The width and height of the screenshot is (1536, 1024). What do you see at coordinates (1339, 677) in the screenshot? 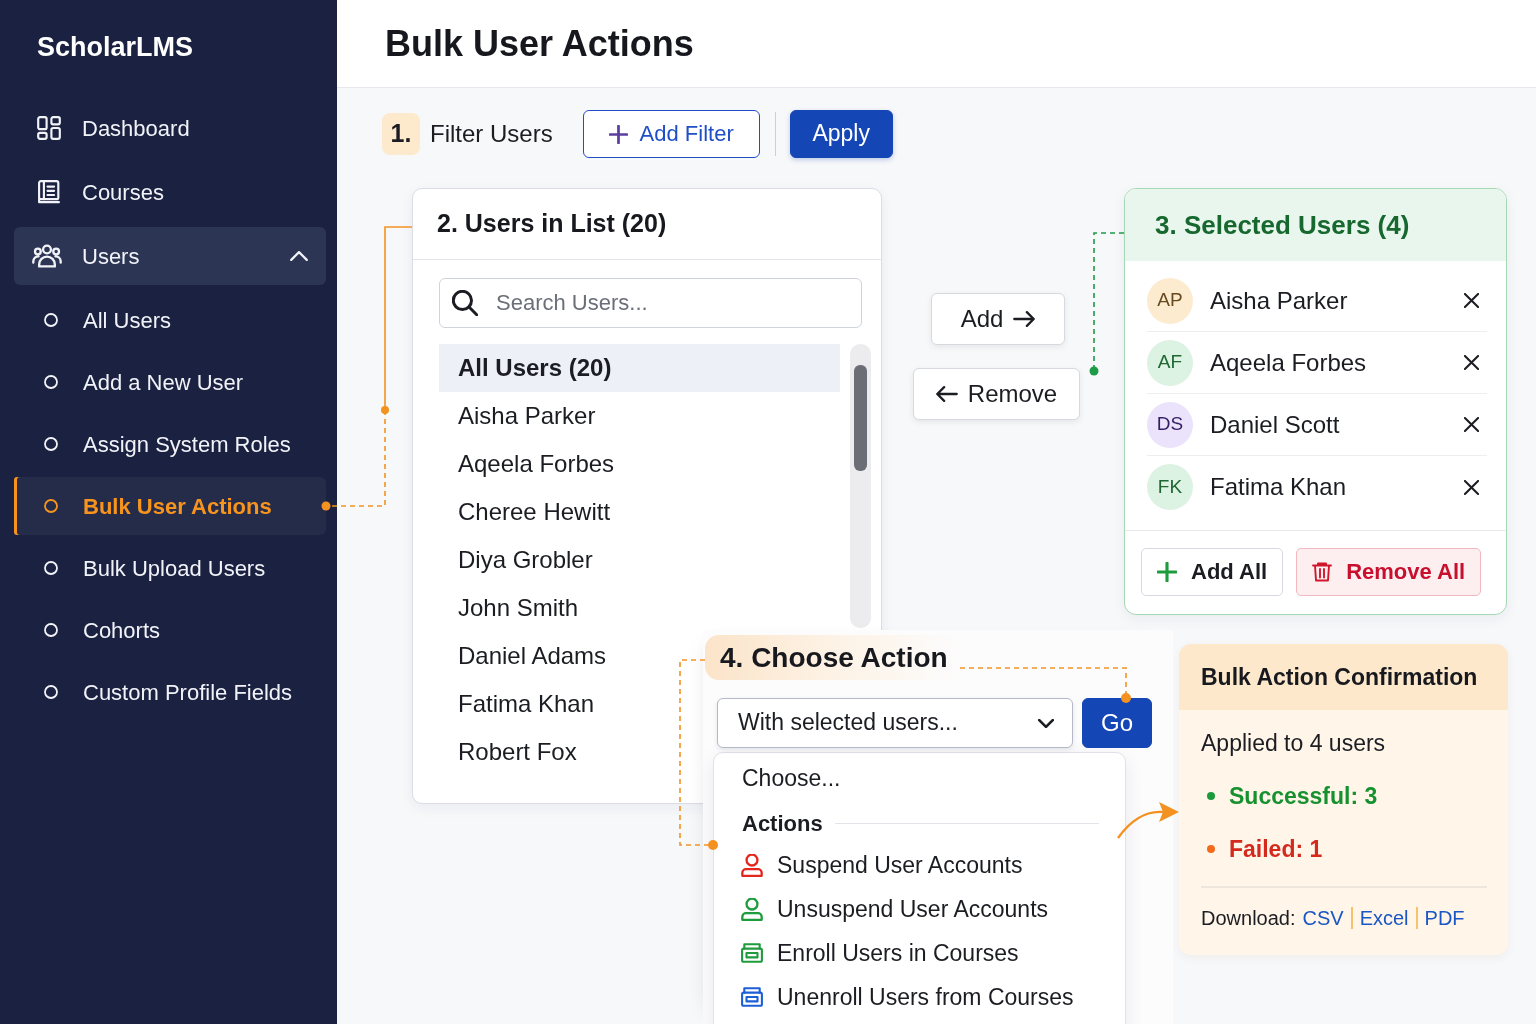
I see `panel-title: Bulk Action Confirmation` at bounding box center [1339, 677].